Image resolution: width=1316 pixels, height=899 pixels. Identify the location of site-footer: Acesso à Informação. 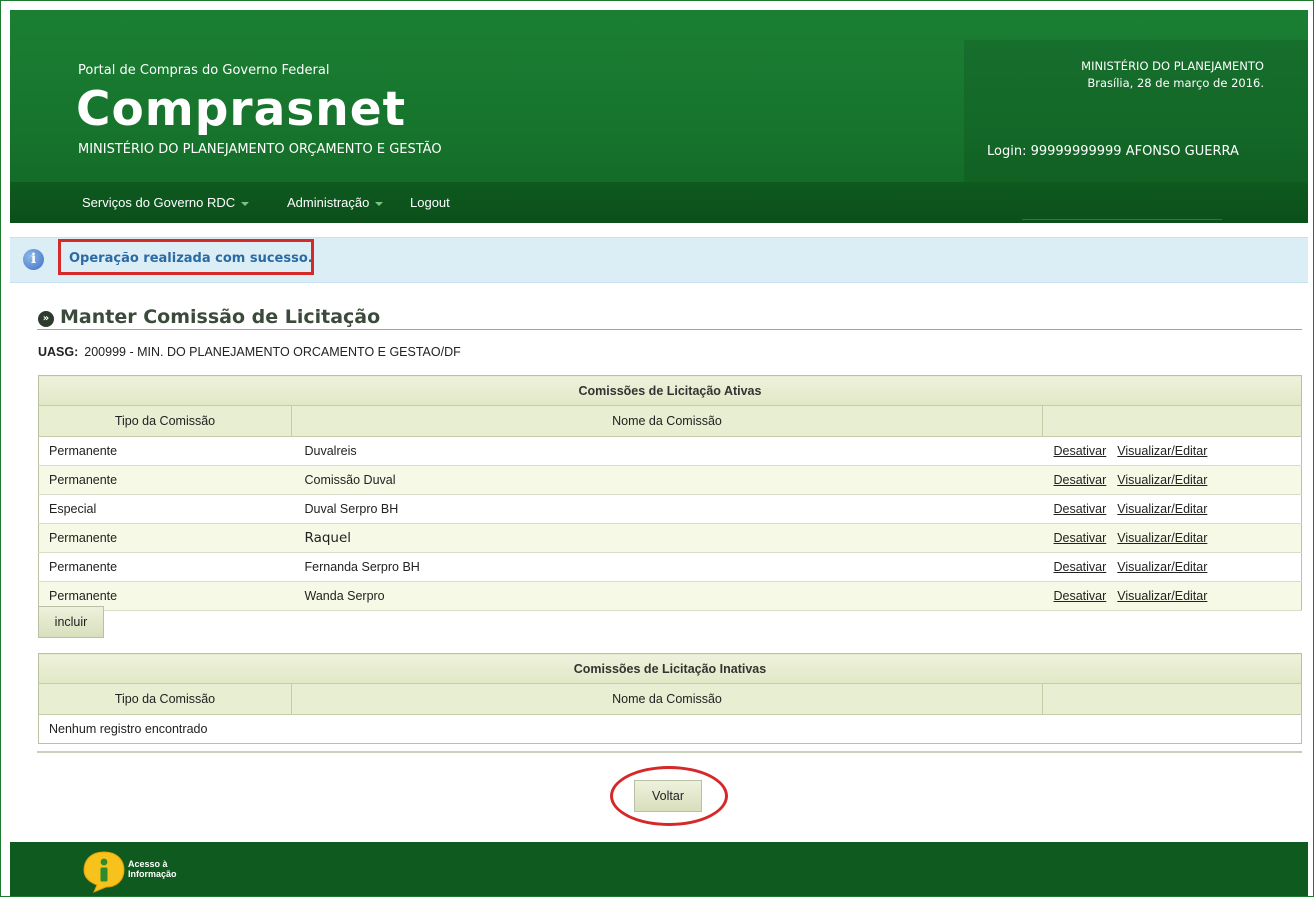
(659, 869).